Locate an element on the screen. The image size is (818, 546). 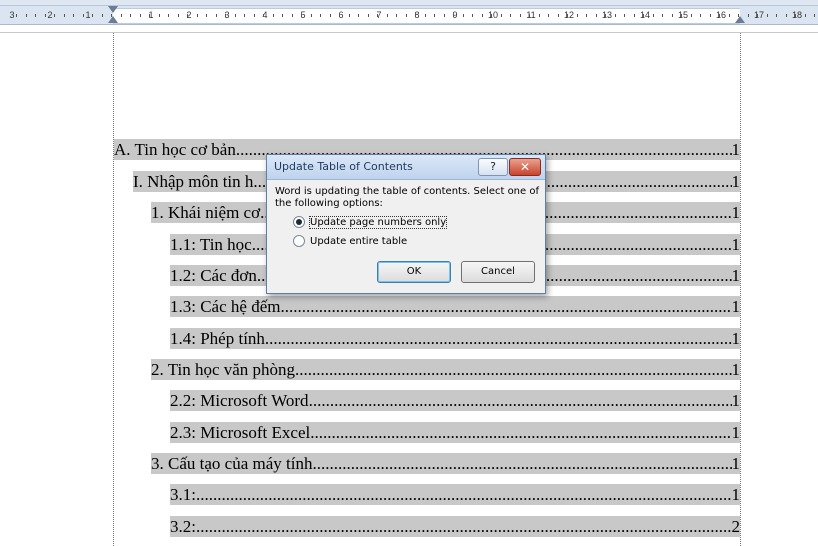
toc-entry: 2.2: Microsoft Word 1 is located at coordinates (455, 400).